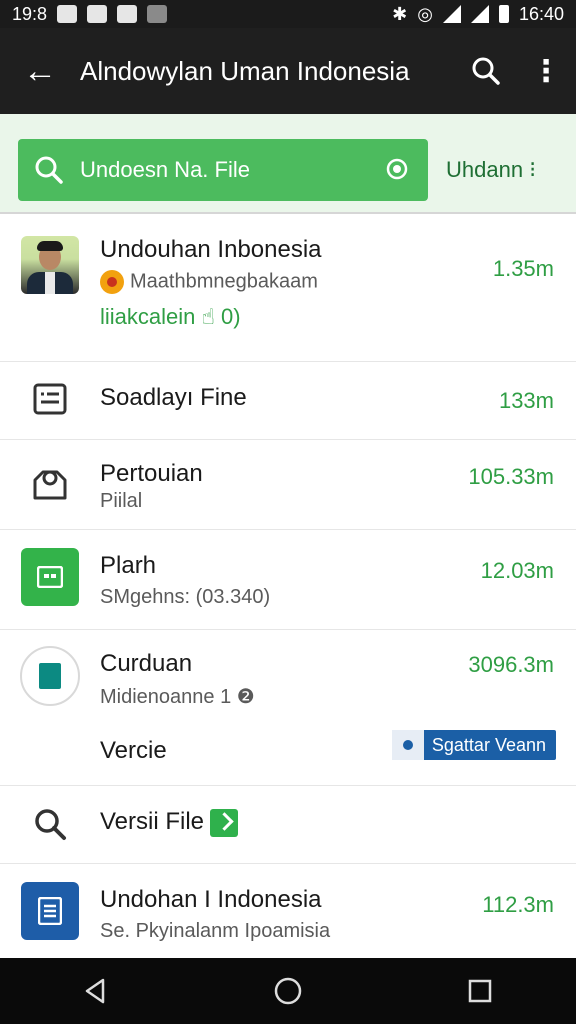  What do you see at coordinates (50, 485) in the screenshot?
I see `camera-lock-icon` at bounding box center [50, 485].